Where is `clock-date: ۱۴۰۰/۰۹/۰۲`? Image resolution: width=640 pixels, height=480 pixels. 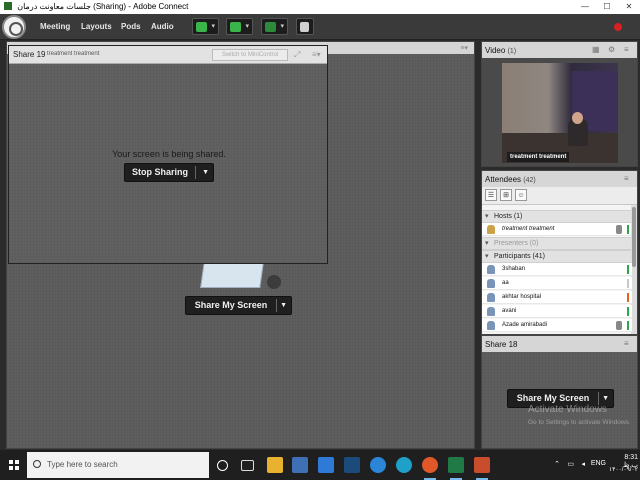
clock-date: ۱۴۰۰/۰۹/۰۲ is located at coordinates (622, 469).